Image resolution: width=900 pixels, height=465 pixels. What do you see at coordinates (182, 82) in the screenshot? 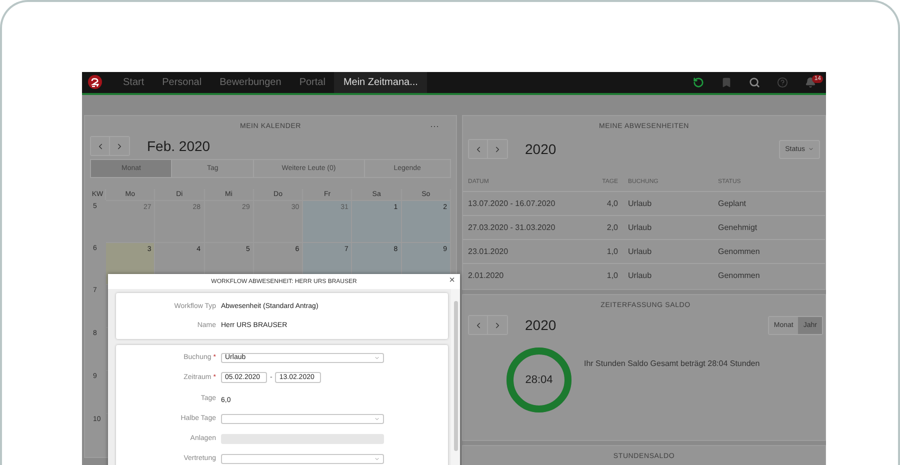
I see `nav-link: Personal` at bounding box center [182, 82].